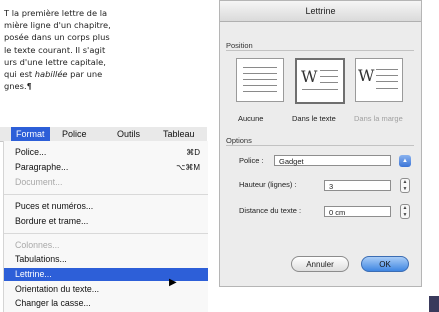  I want to click on menu-tableau: Tableau, so click(179, 134).